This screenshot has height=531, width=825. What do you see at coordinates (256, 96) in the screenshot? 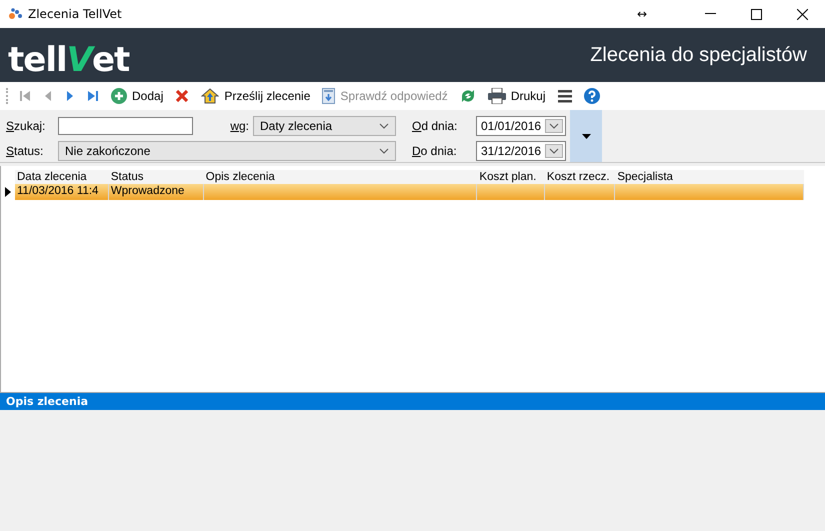
I see `toolbar-button: Prześlij zlecenie` at bounding box center [256, 96].